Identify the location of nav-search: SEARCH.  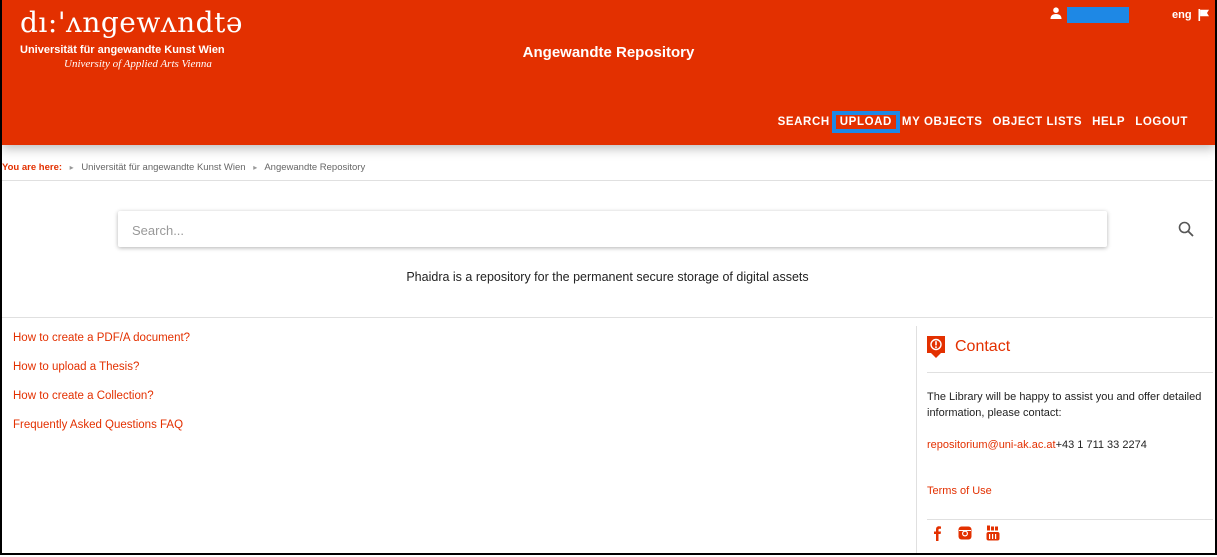
(804, 122).